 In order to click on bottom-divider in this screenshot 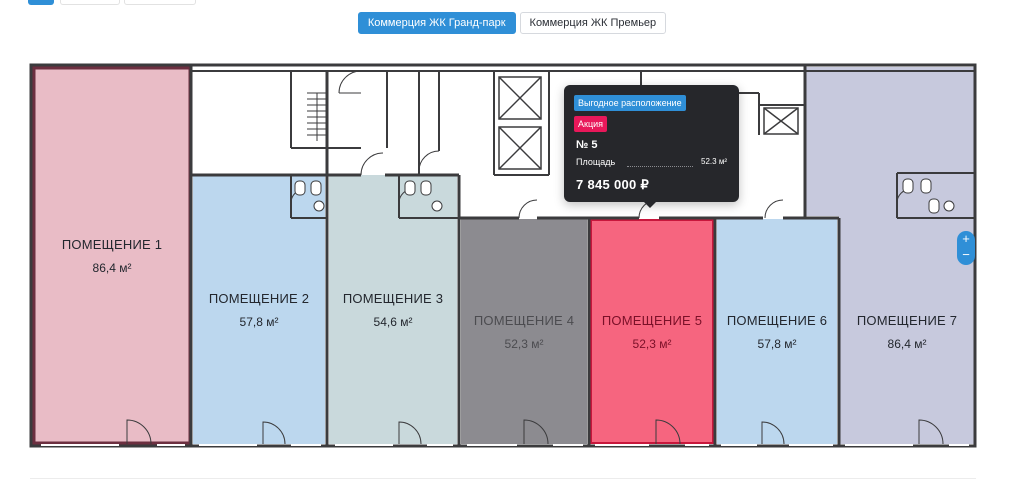, I will do `click(503, 478)`.